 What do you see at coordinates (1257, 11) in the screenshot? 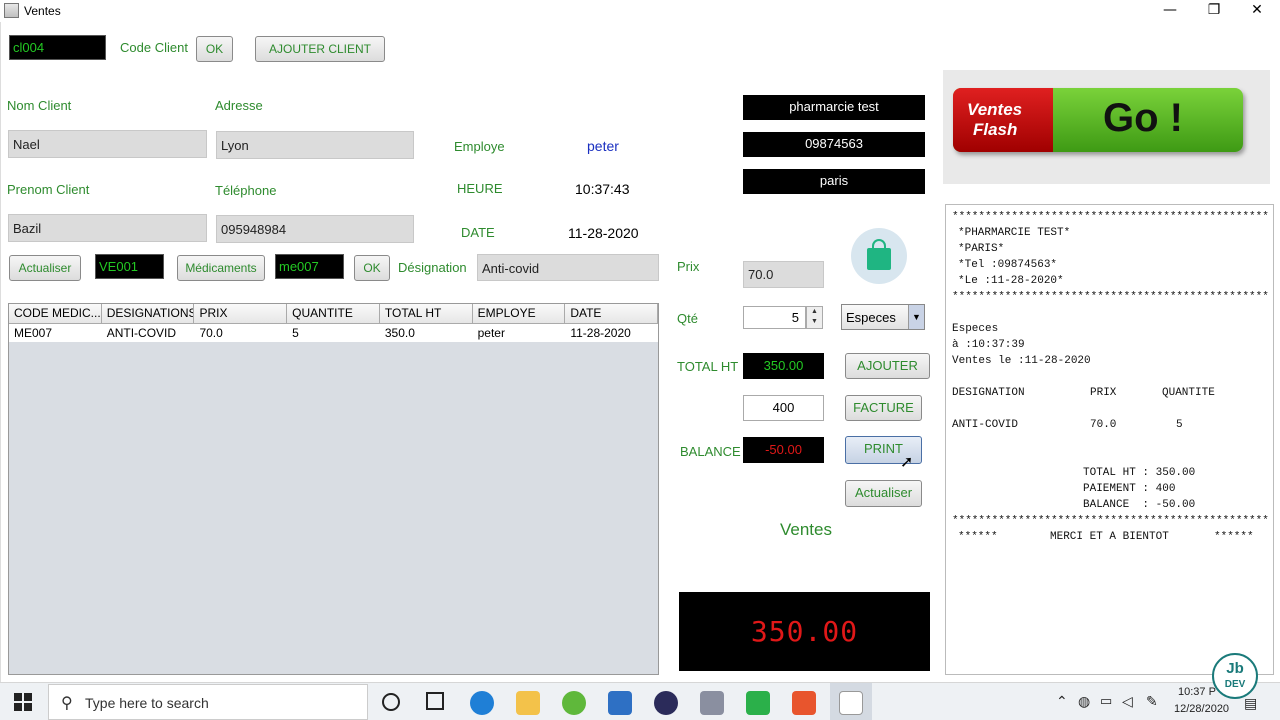
I see `close-button: ✕` at bounding box center [1257, 11].